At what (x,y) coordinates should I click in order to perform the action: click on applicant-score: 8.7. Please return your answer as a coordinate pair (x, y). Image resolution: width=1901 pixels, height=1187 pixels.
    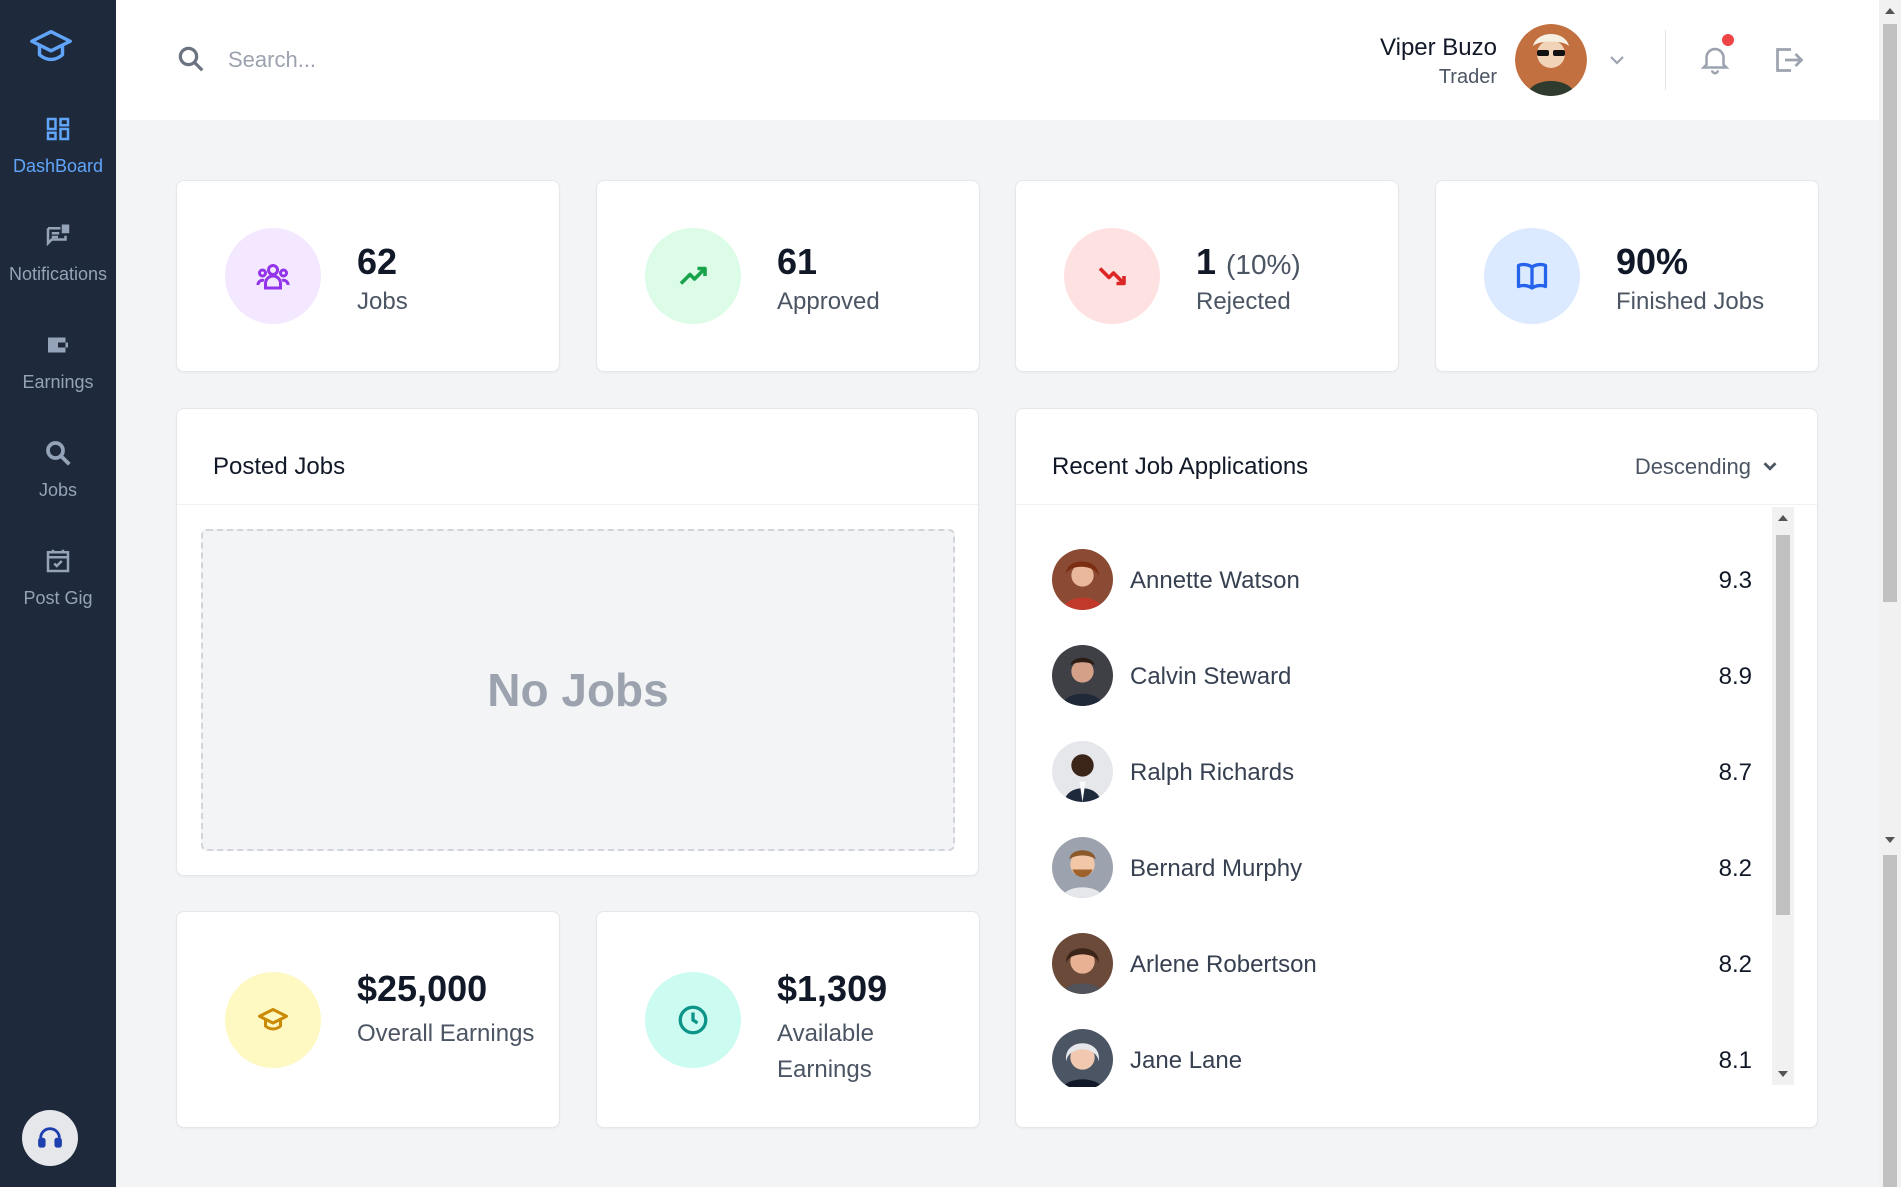
    Looking at the image, I should click on (1735, 772).